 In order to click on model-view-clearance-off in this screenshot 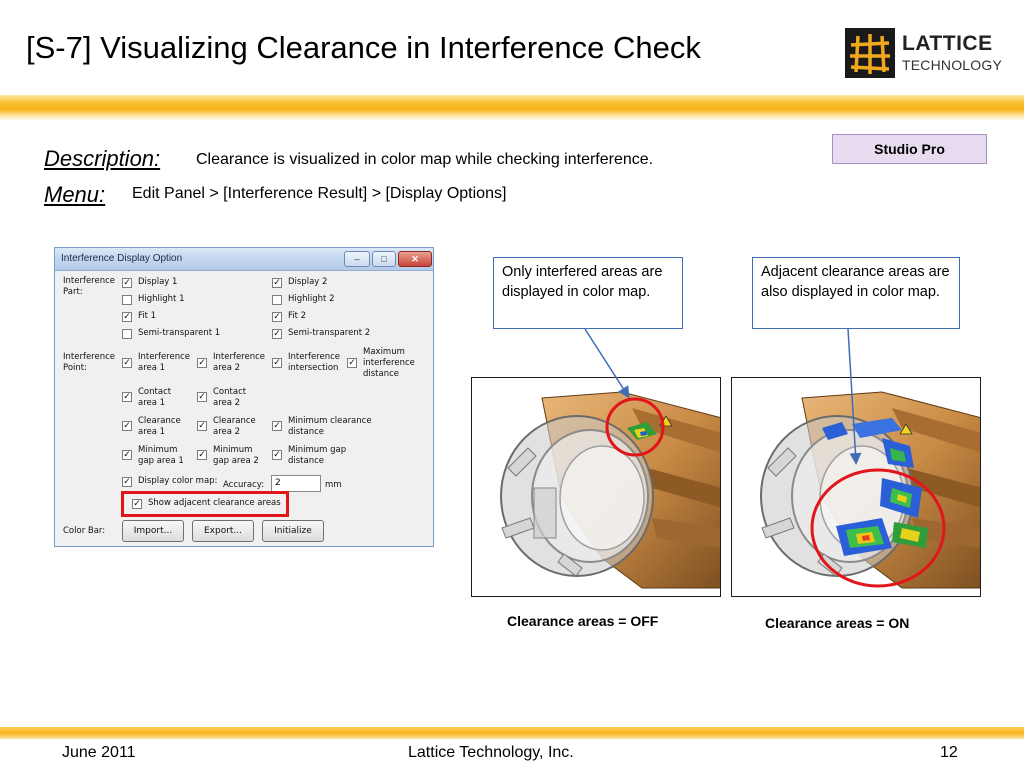, I will do `click(596, 487)`.